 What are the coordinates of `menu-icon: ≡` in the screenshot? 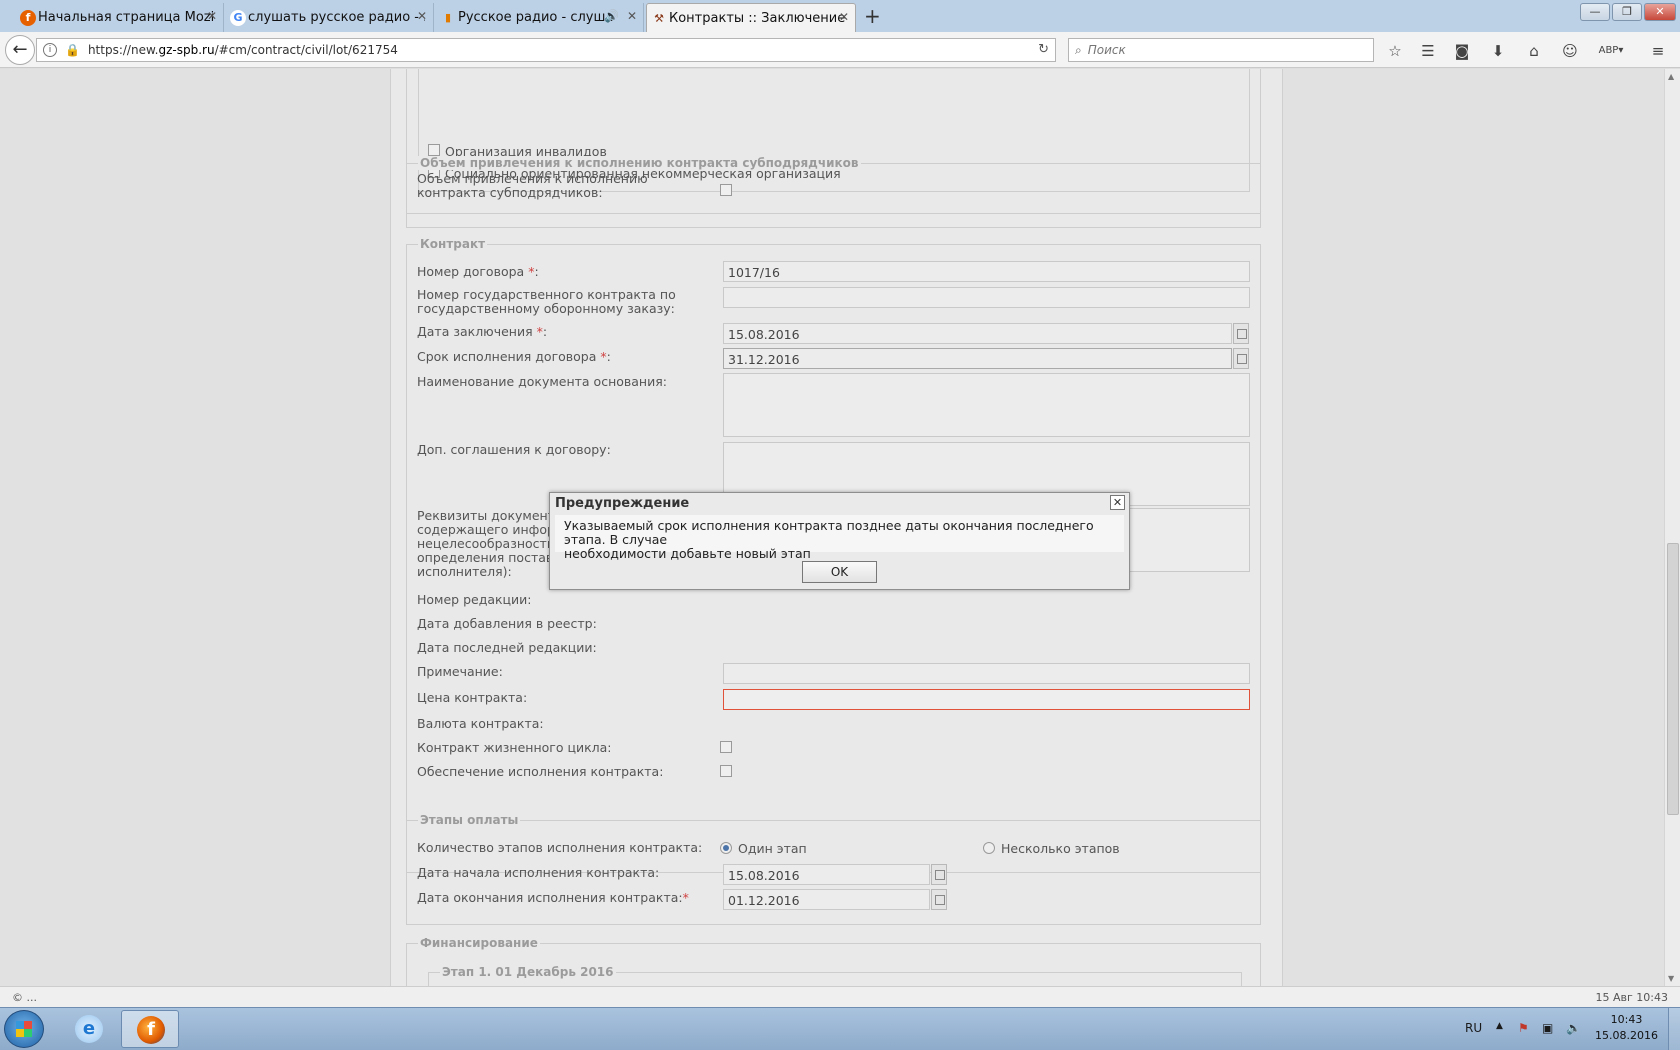 It's located at (1658, 51).